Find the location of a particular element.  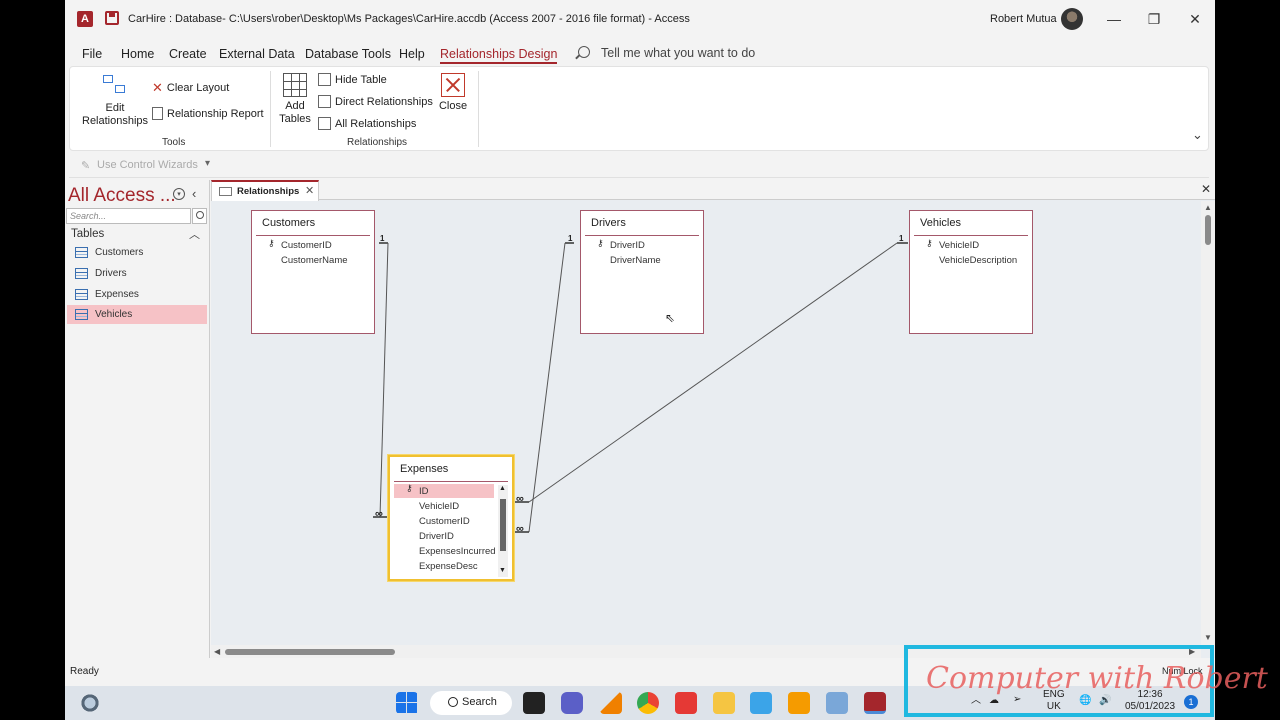

report-icon is located at coordinates (157, 113).